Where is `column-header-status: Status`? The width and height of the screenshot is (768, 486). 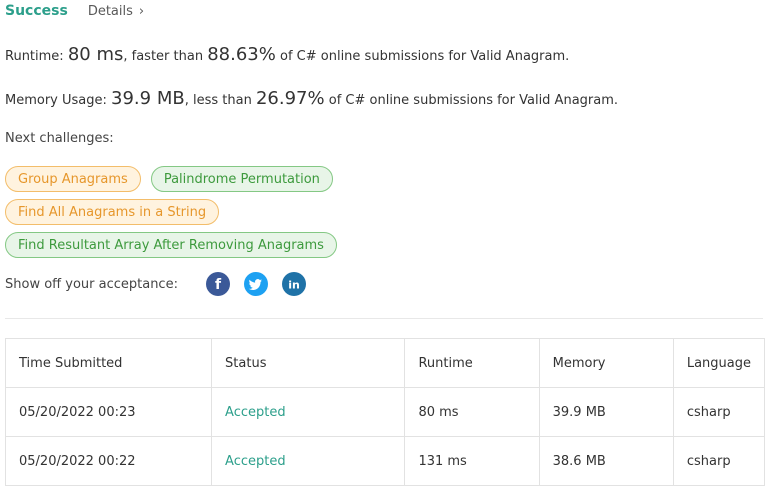 column-header-status: Status is located at coordinates (308, 363).